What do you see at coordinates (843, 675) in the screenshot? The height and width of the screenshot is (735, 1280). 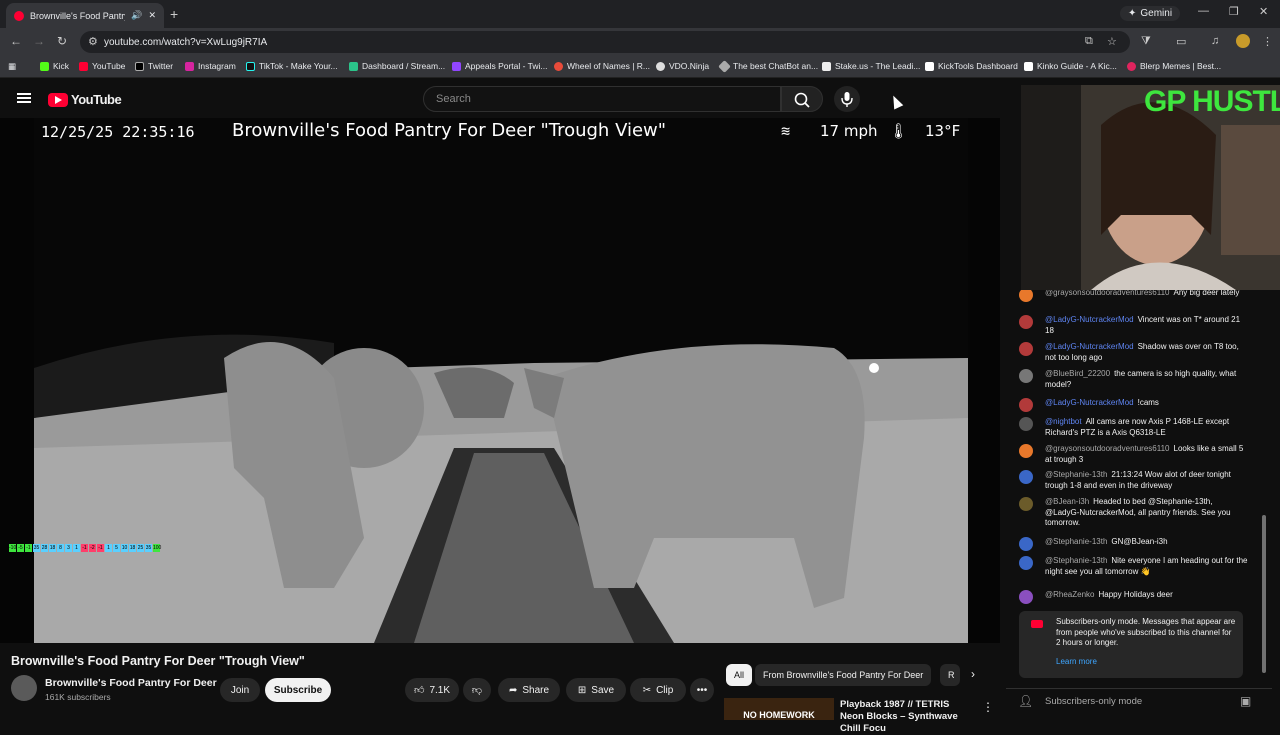 I see `chip-channel: From Brownville's Food Pantry For Deer` at bounding box center [843, 675].